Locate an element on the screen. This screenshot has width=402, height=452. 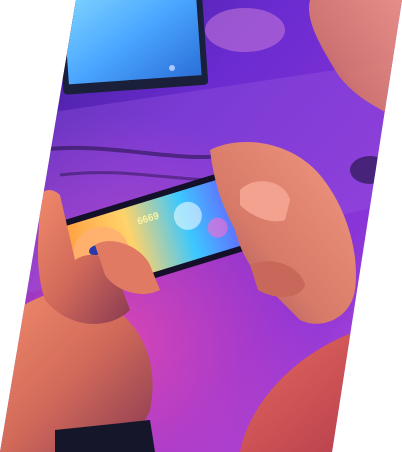
monitor-led is located at coordinates (172, 68).